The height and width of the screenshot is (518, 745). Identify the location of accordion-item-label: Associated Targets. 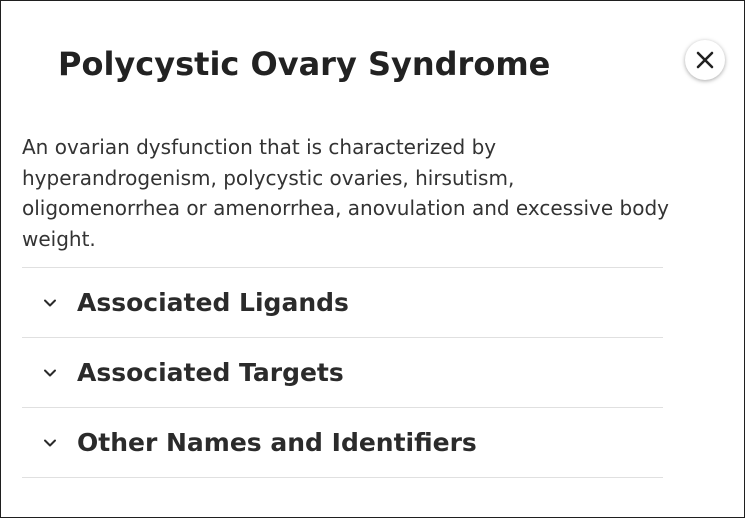
(210, 372).